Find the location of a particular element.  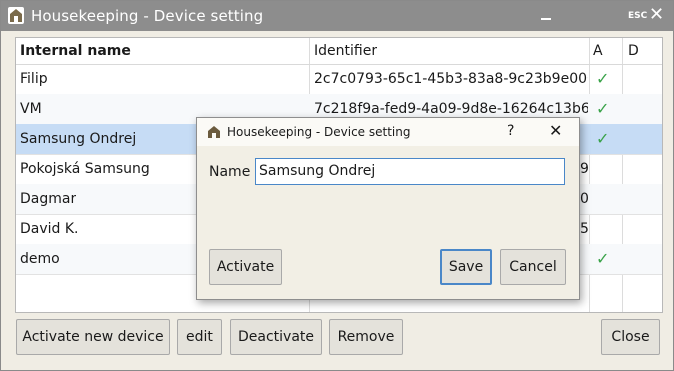

title-bar: Housekeeping - Device setting ESC ✕ is located at coordinates (337, 16).